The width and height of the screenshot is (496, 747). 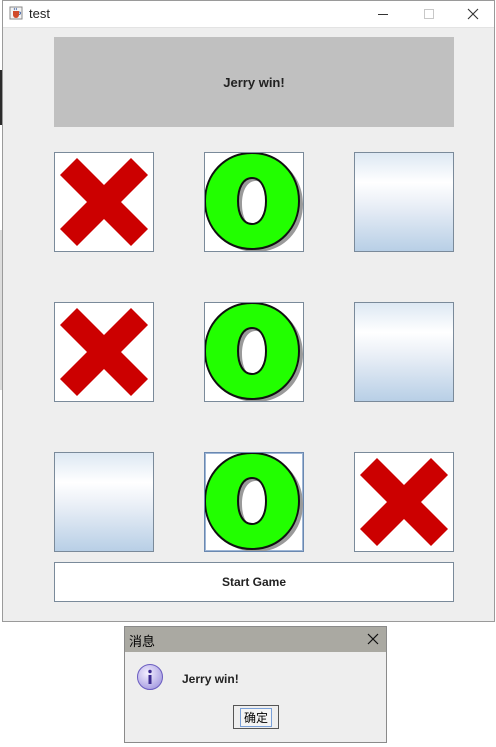 What do you see at coordinates (39, 13) in the screenshot?
I see `window-title: test` at bounding box center [39, 13].